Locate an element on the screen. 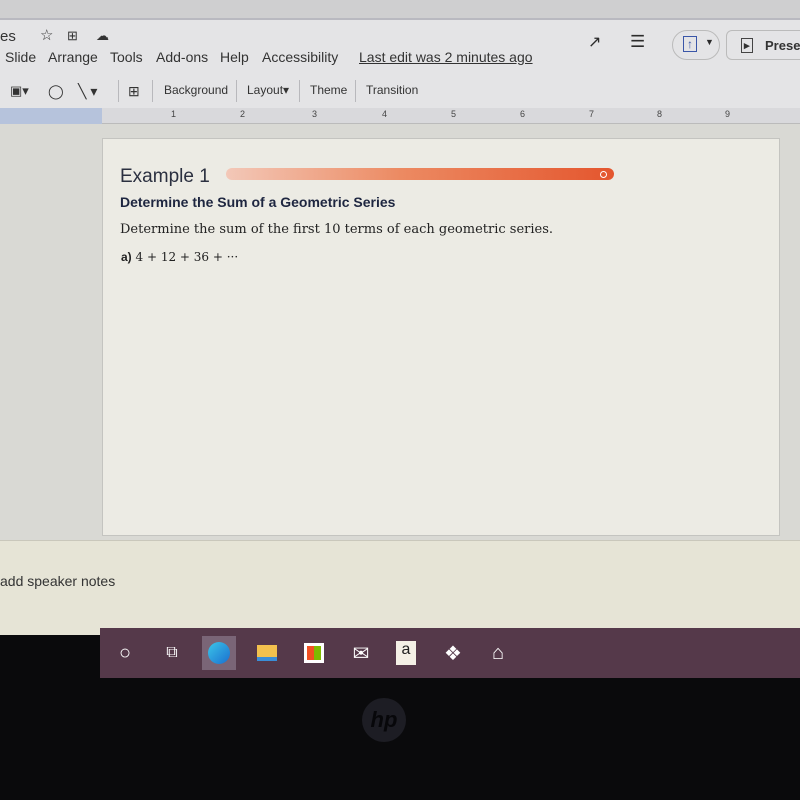 The image size is (800, 800). part-expression: 4 + 12 + 36 + ··· is located at coordinates (187, 257).